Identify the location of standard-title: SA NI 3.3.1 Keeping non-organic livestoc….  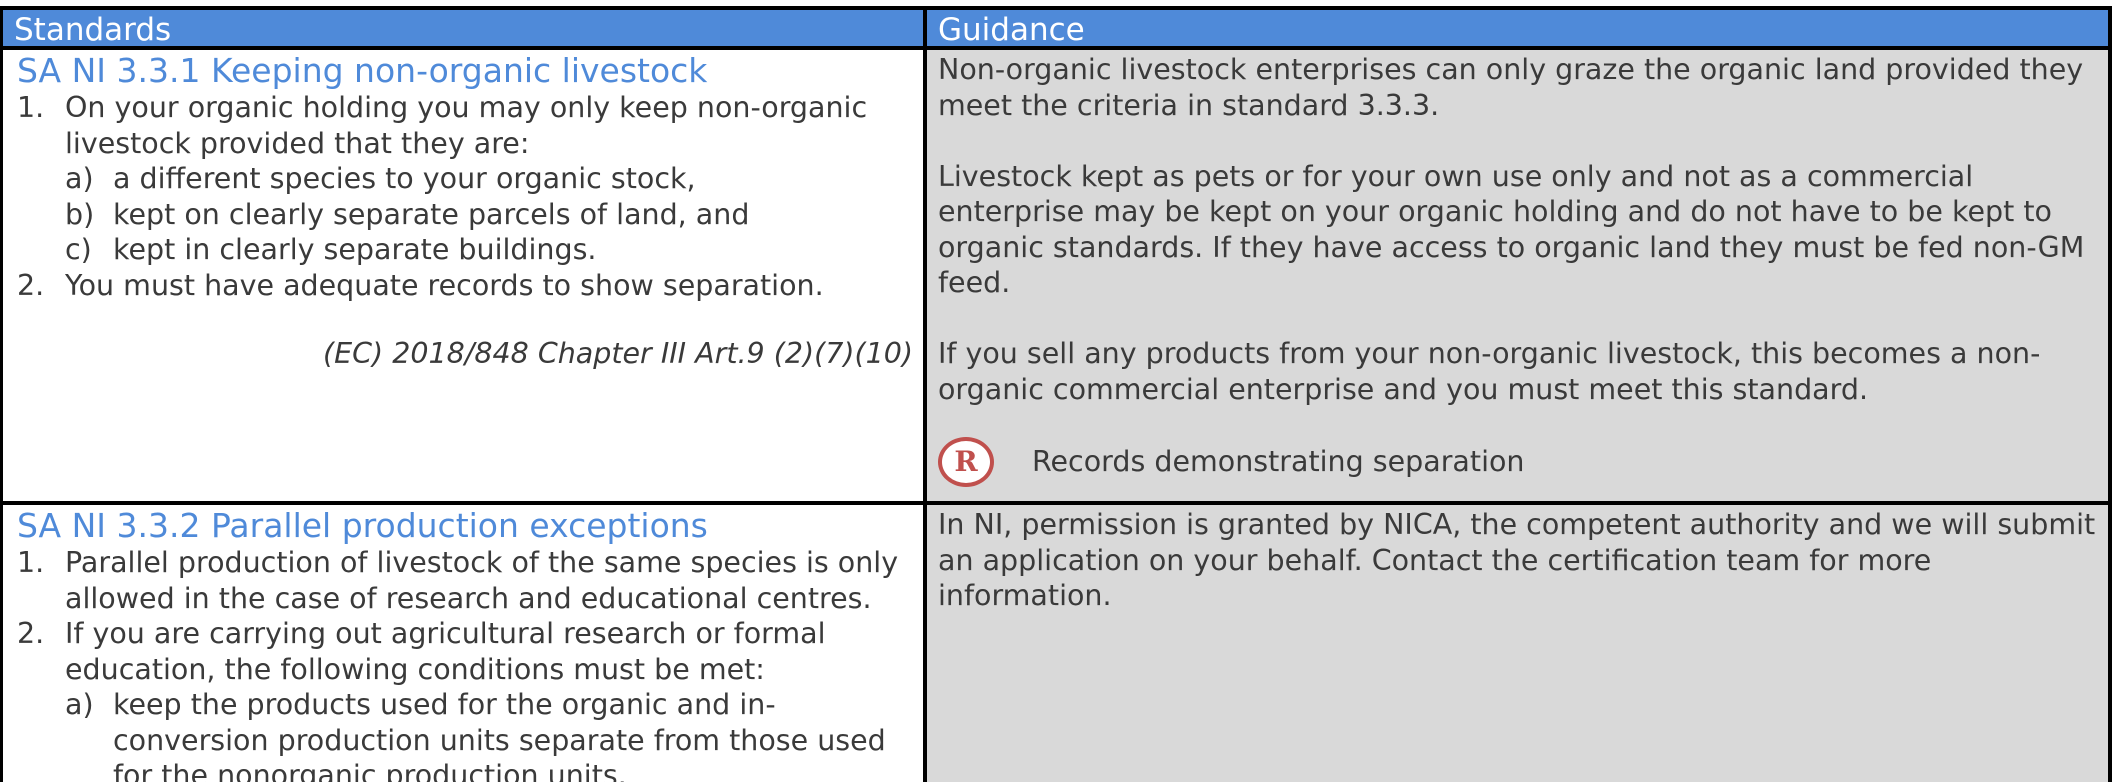
(362, 70).